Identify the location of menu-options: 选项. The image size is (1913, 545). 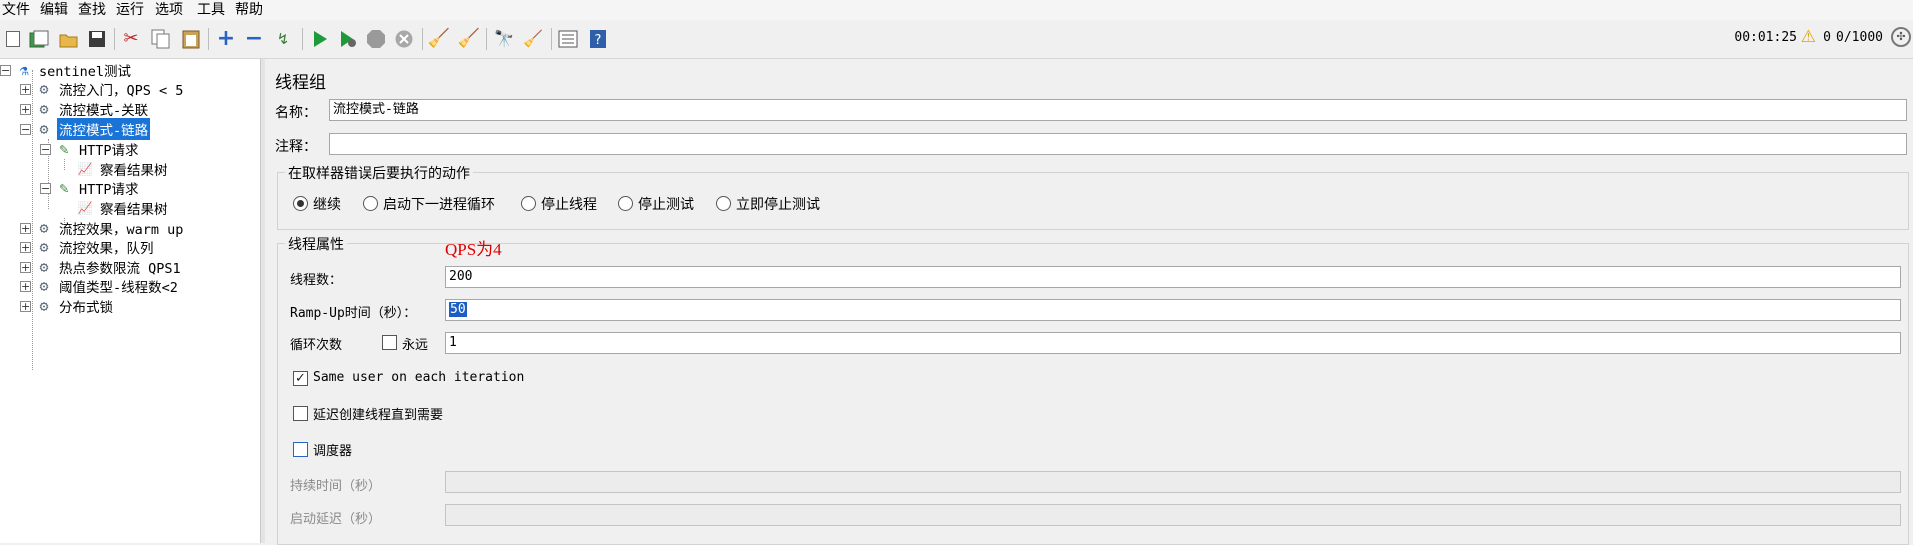
(169, 10).